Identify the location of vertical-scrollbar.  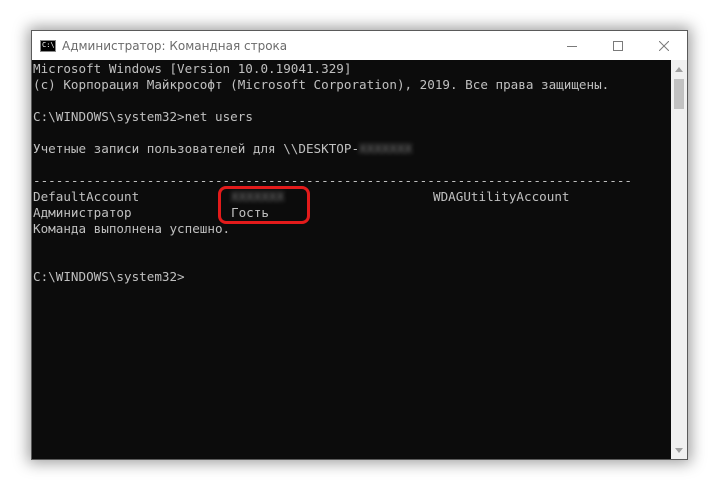
(679, 259).